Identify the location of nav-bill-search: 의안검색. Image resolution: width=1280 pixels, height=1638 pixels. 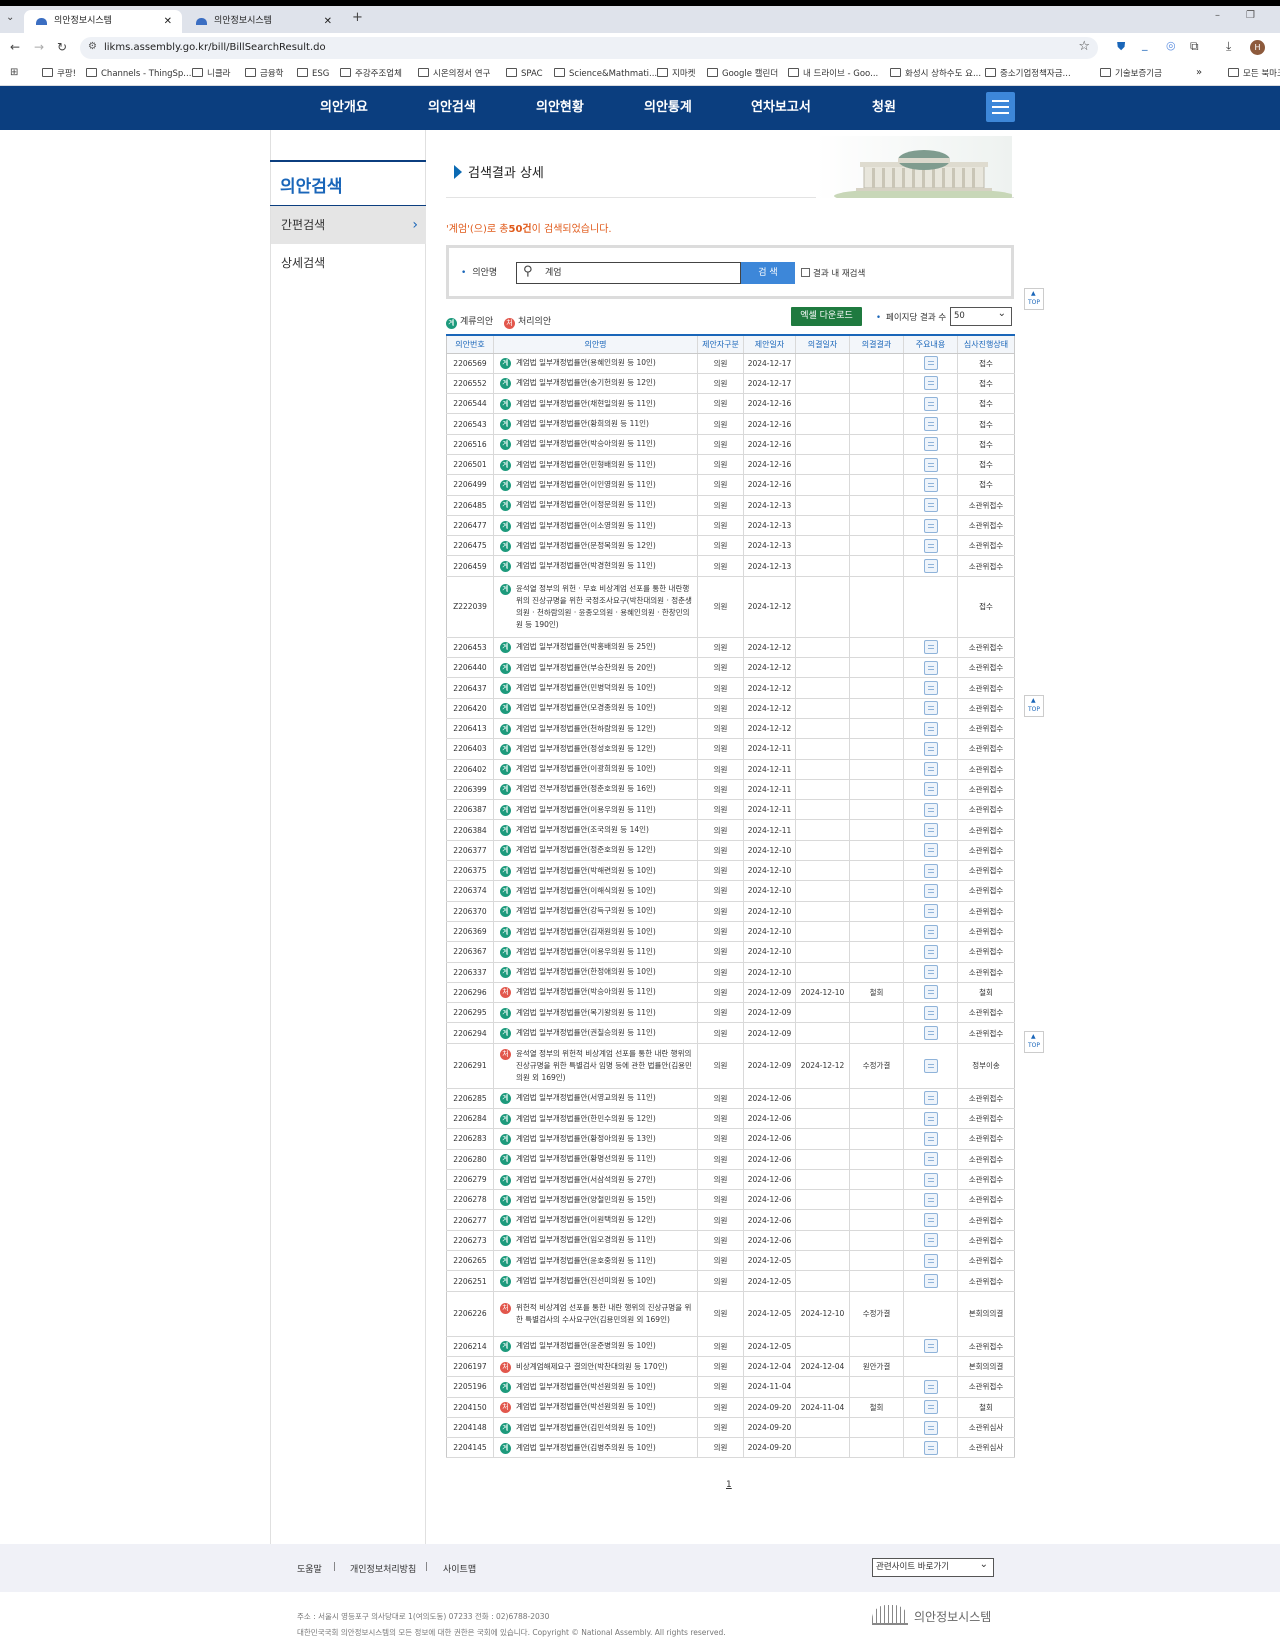
(452, 108).